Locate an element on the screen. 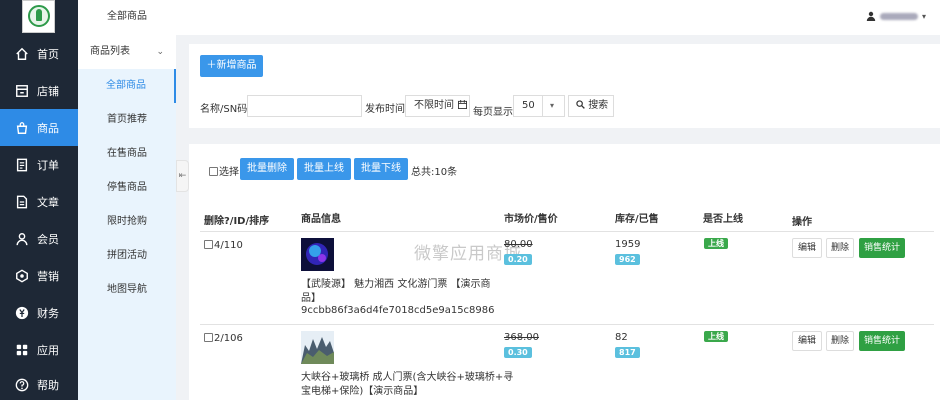 This screenshot has height=400, width=940. col-header-online: 是否上线 is located at coordinates (723, 219).